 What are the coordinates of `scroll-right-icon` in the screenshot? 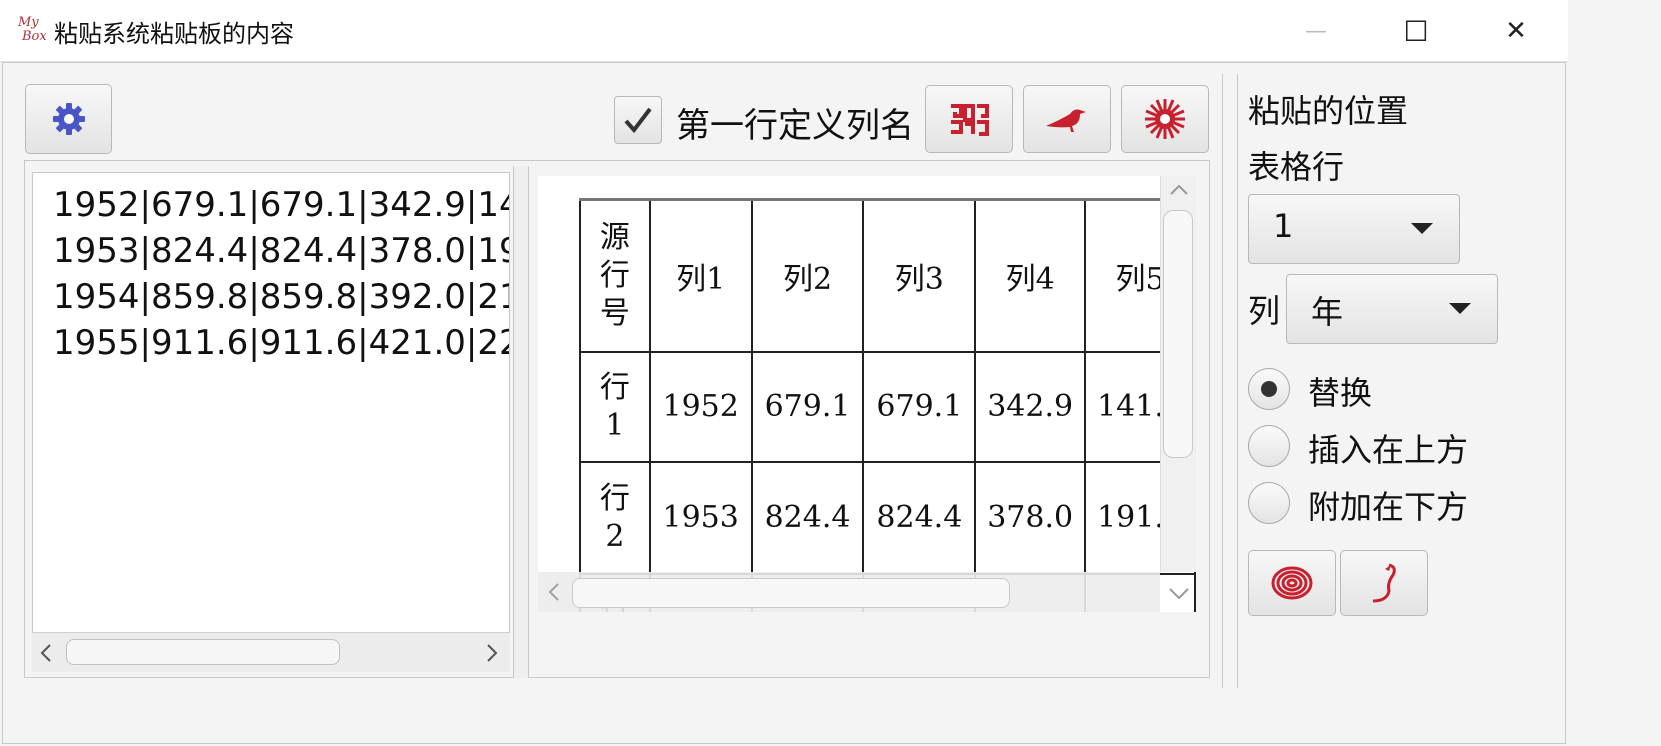 It's located at (492, 653).